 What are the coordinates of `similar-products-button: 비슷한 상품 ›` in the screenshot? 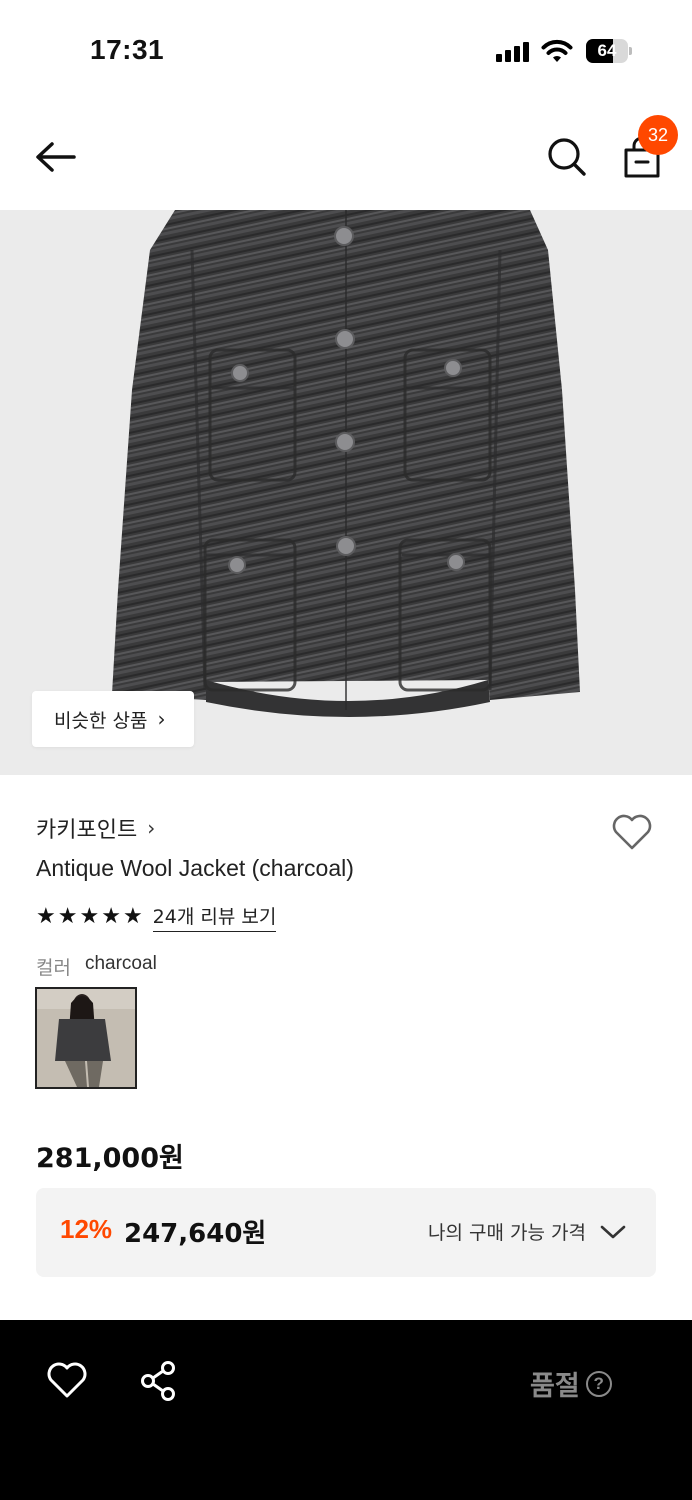 It's located at (113, 719).